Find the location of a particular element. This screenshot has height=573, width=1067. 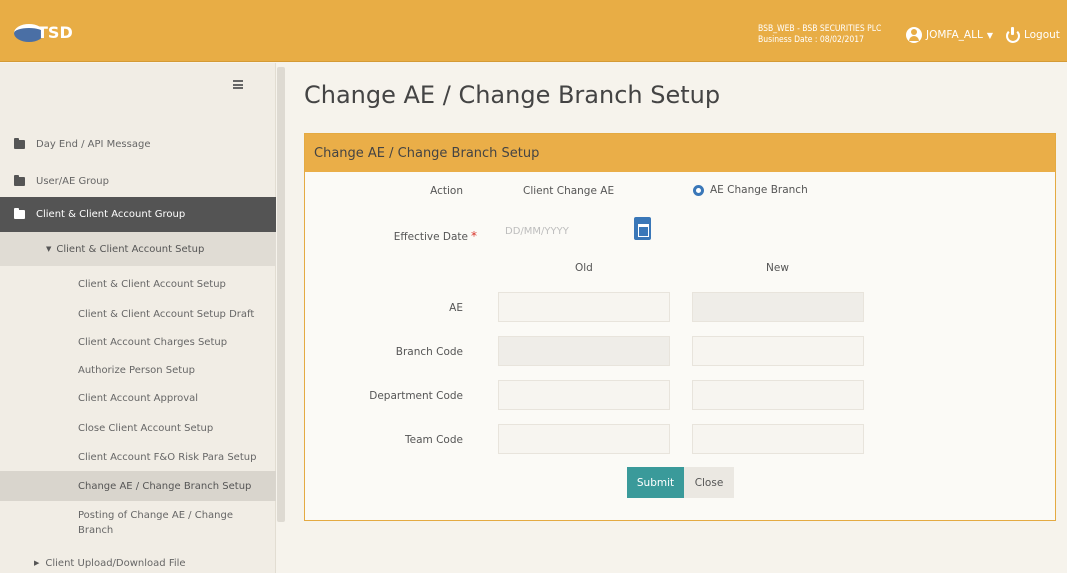

old-column-header: Old is located at coordinates (584, 268).